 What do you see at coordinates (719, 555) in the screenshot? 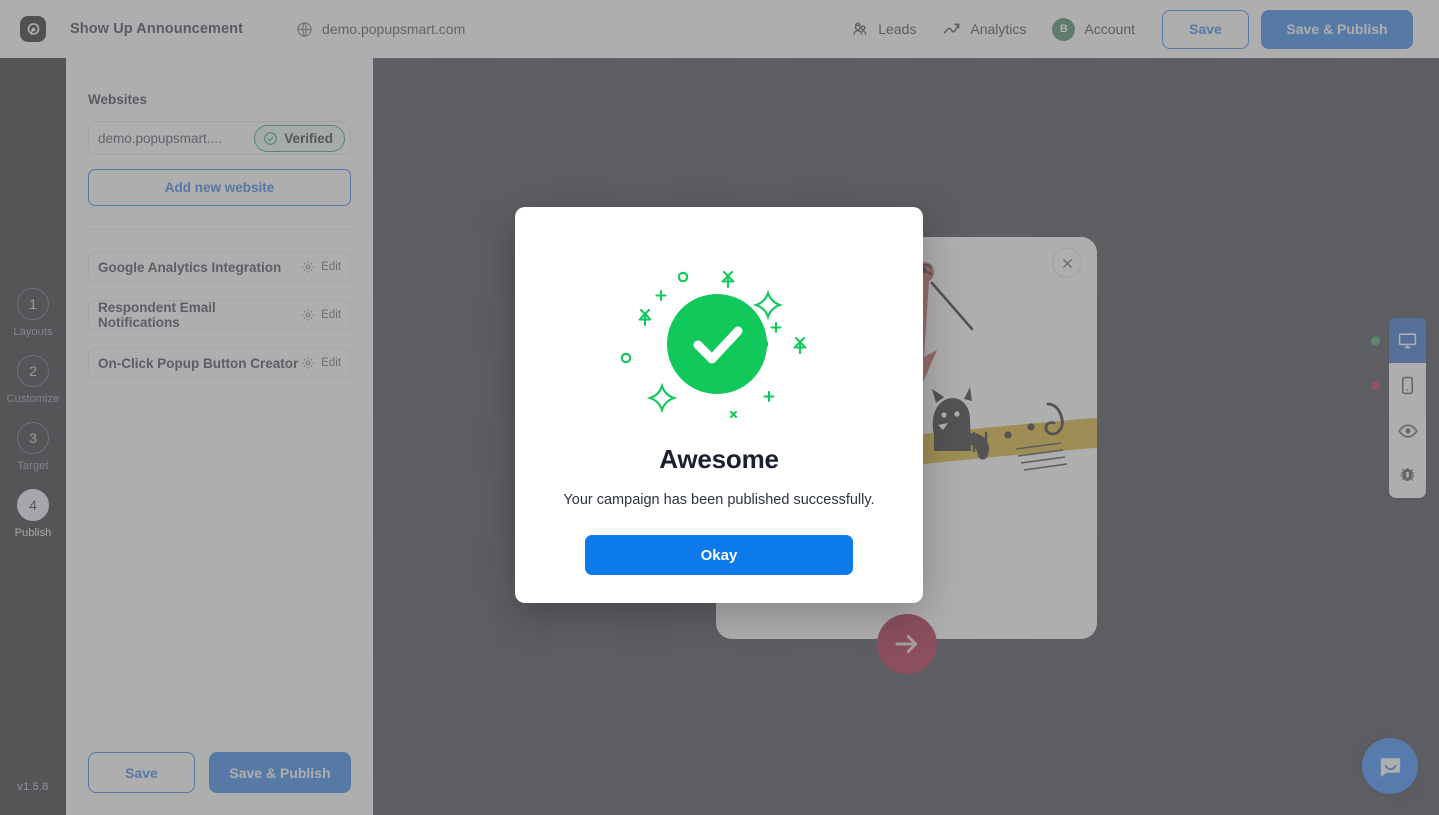
I see `okay-button: Okay` at bounding box center [719, 555].